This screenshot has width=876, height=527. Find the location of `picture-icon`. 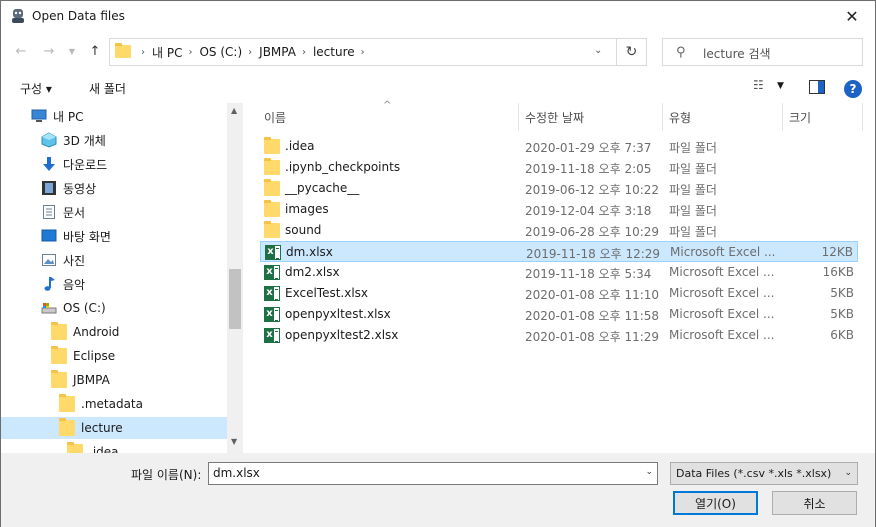

picture-icon is located at coordinates (49, 260).